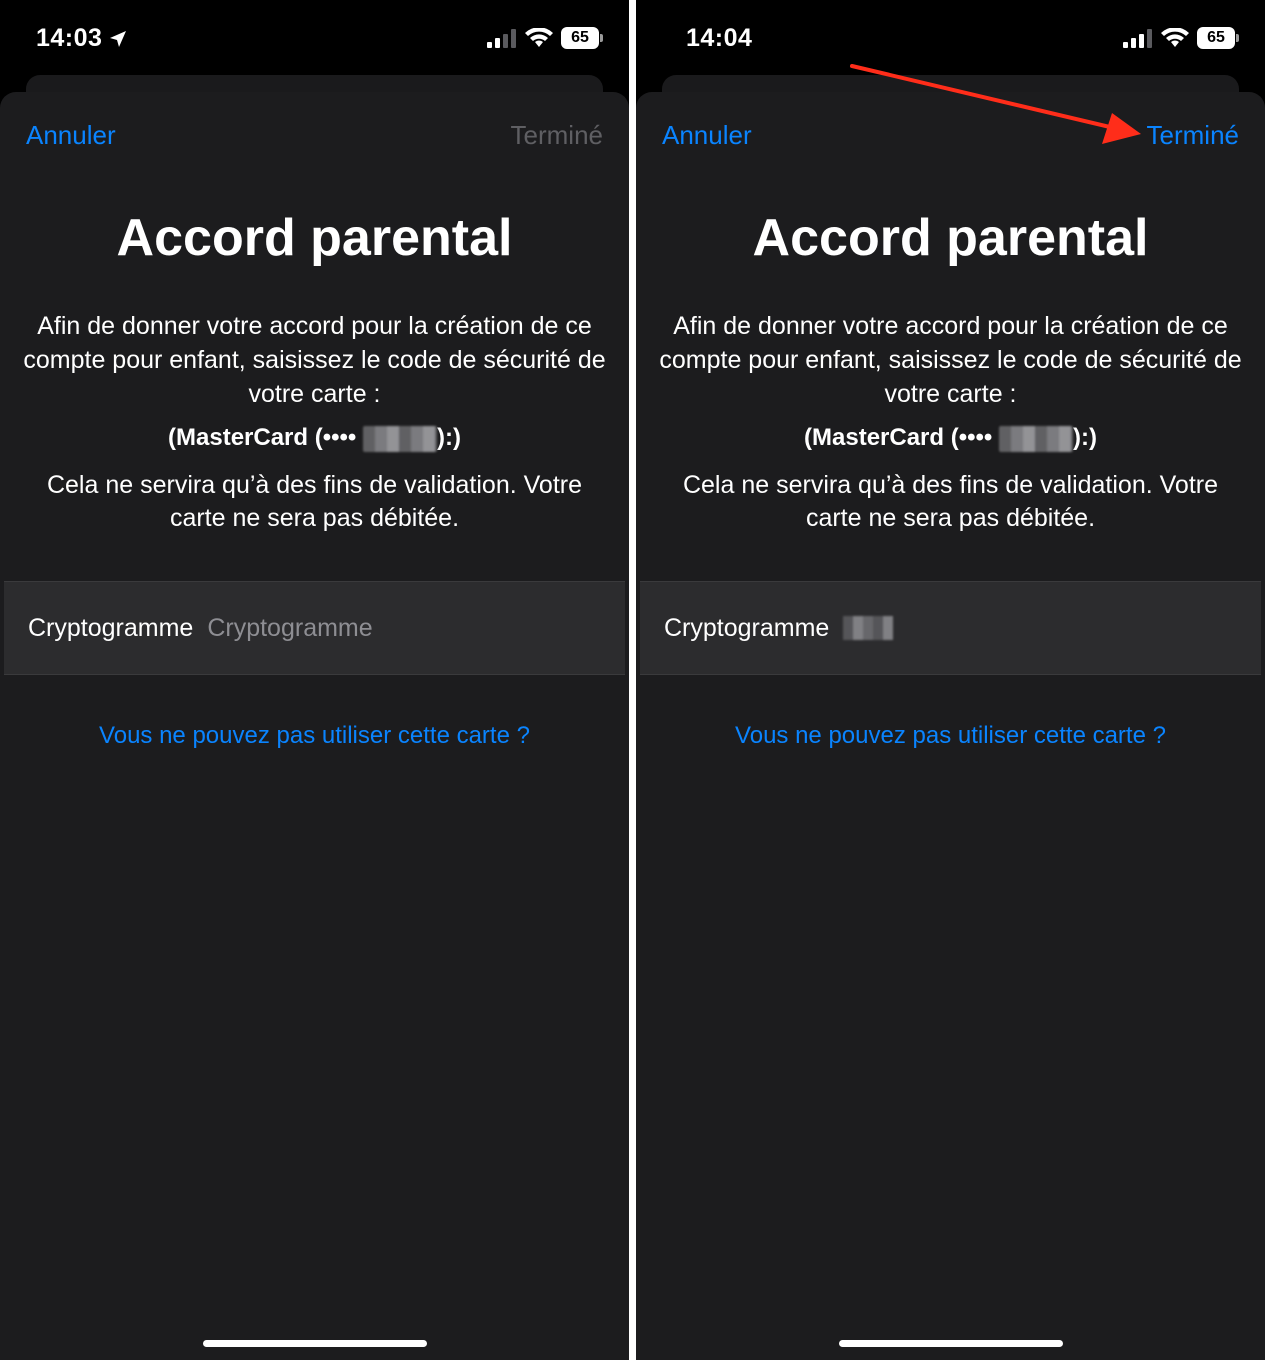  Describe the element at coordinates (314, 40) in the screenshot. I see `status-bar: 14:03 65` at that location.